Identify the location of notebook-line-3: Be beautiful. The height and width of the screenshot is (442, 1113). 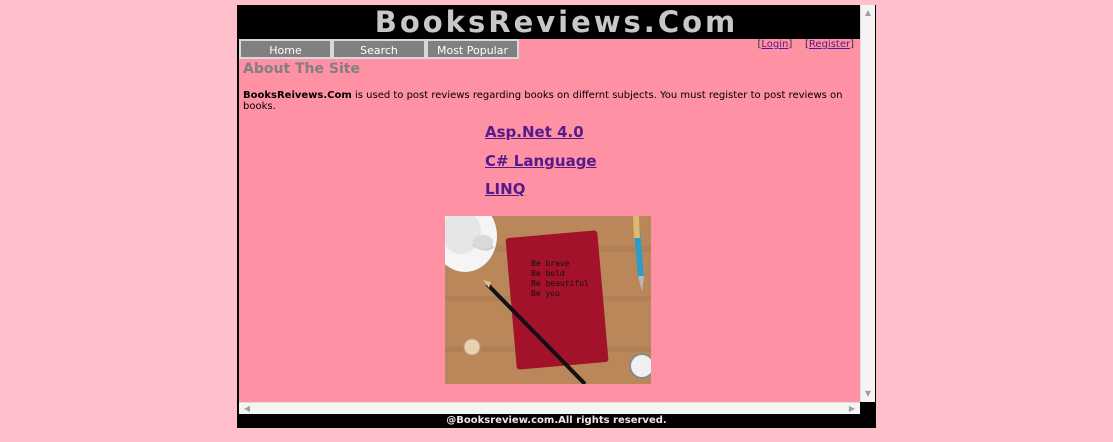
(560, 283).